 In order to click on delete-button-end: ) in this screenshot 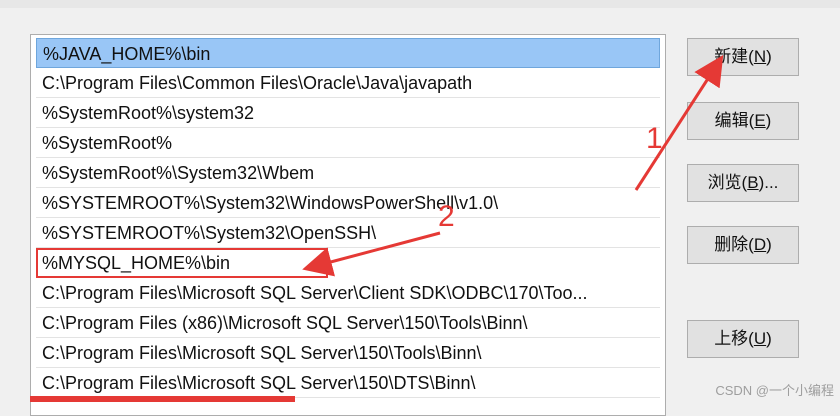, I will do `click(769, 244)`.